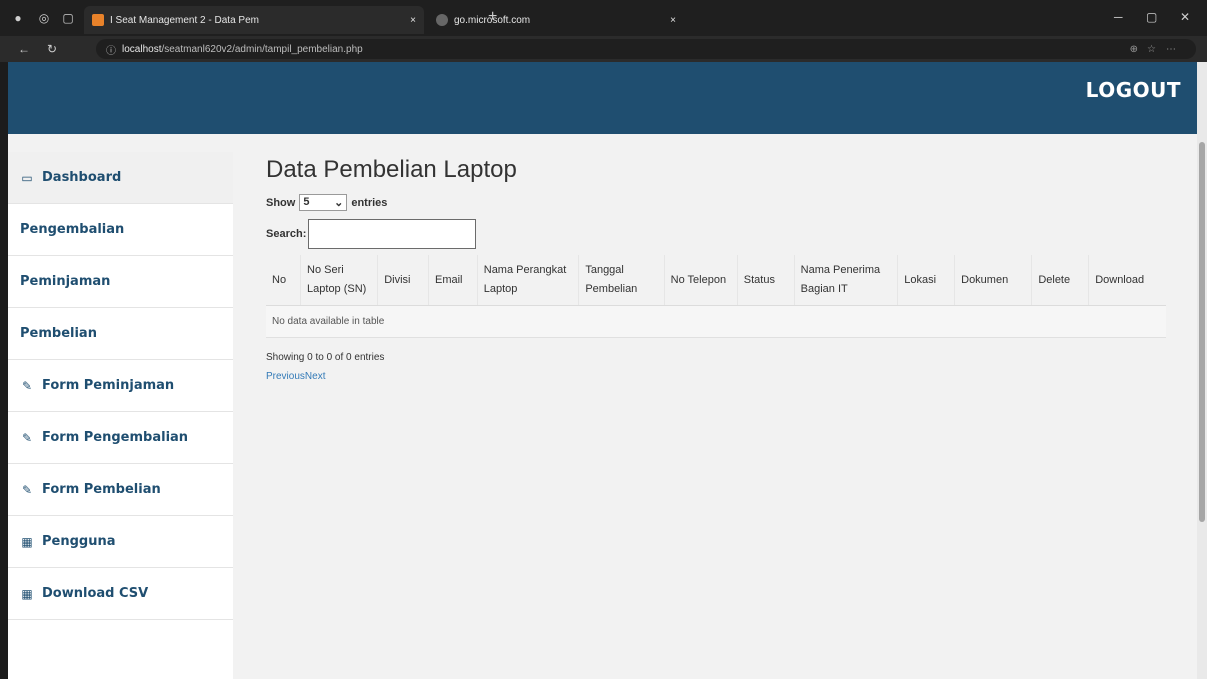  What do you see at coordinates (716, 234) in the screenshot?
I see `search-control: Search:` at bounding box center [716, 234].